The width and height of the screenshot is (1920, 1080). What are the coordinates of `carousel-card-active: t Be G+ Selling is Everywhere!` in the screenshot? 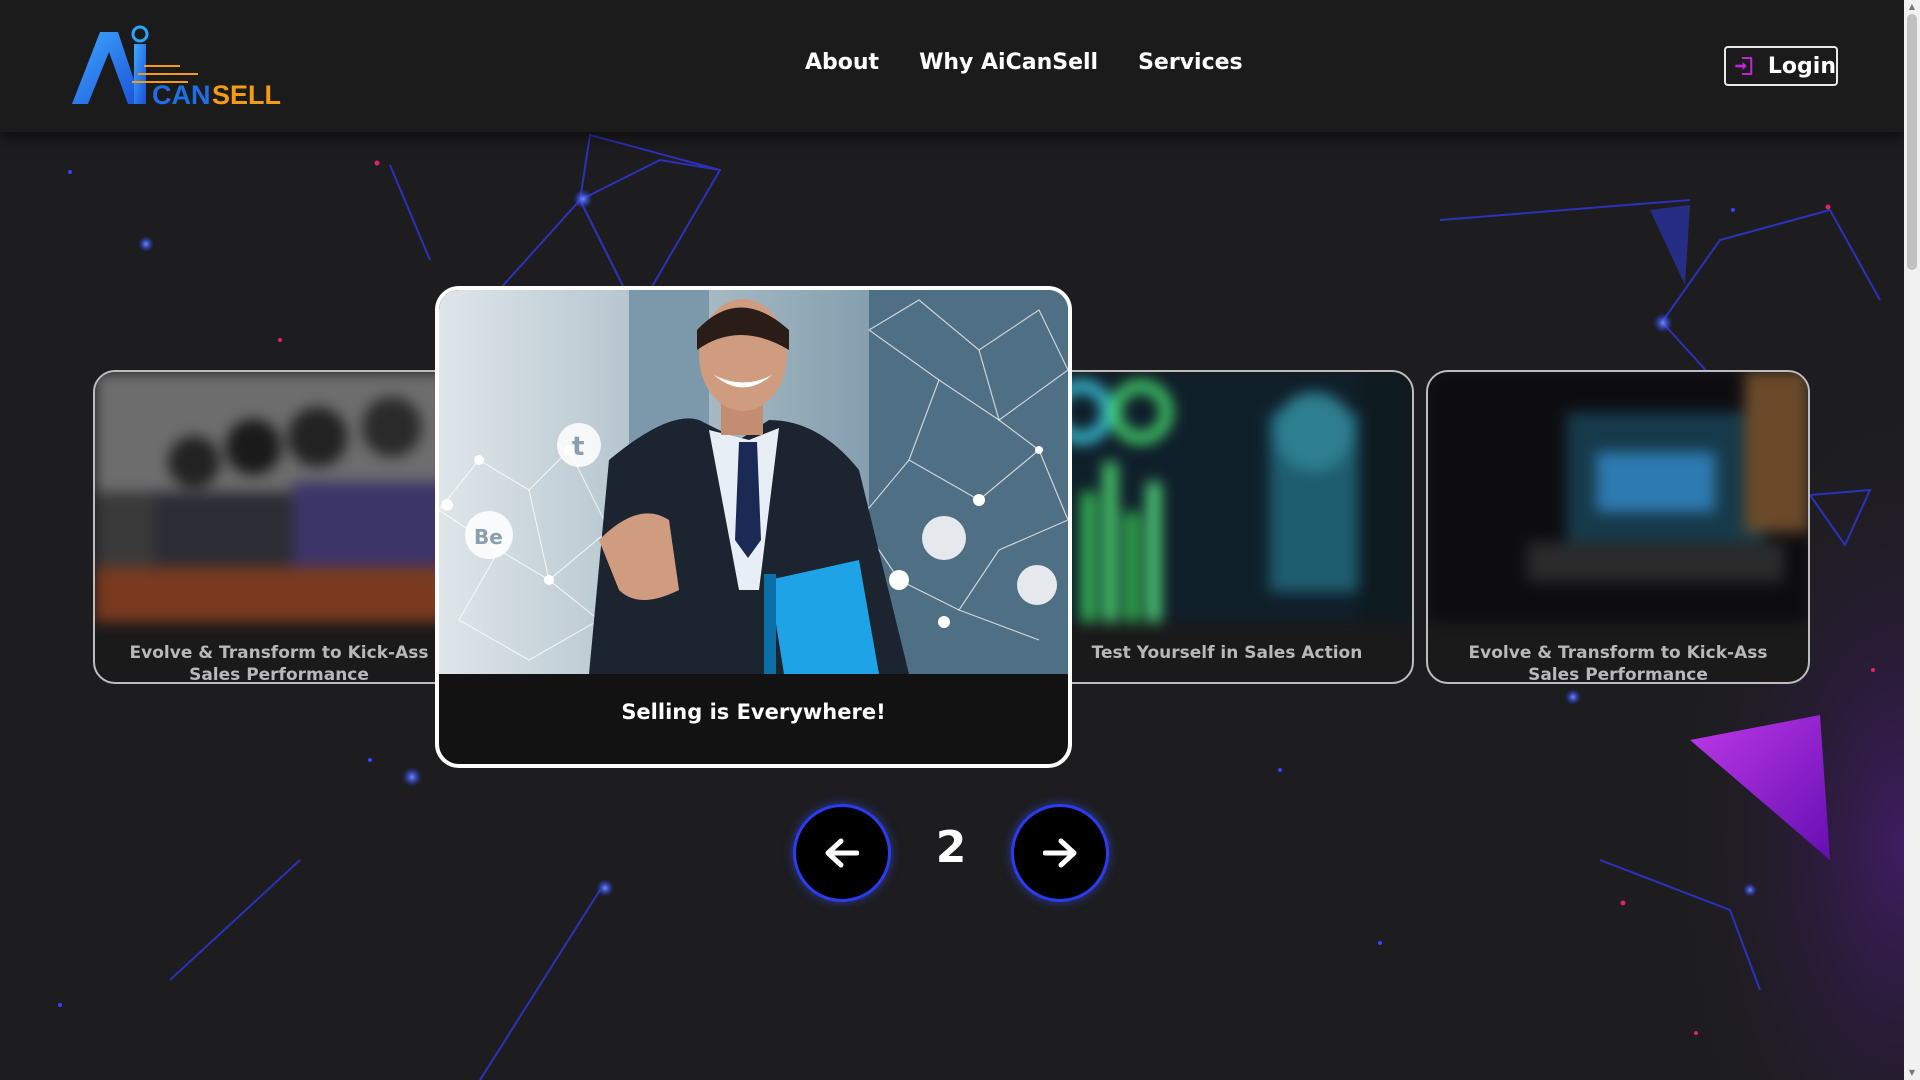 It's located at (753, 527).